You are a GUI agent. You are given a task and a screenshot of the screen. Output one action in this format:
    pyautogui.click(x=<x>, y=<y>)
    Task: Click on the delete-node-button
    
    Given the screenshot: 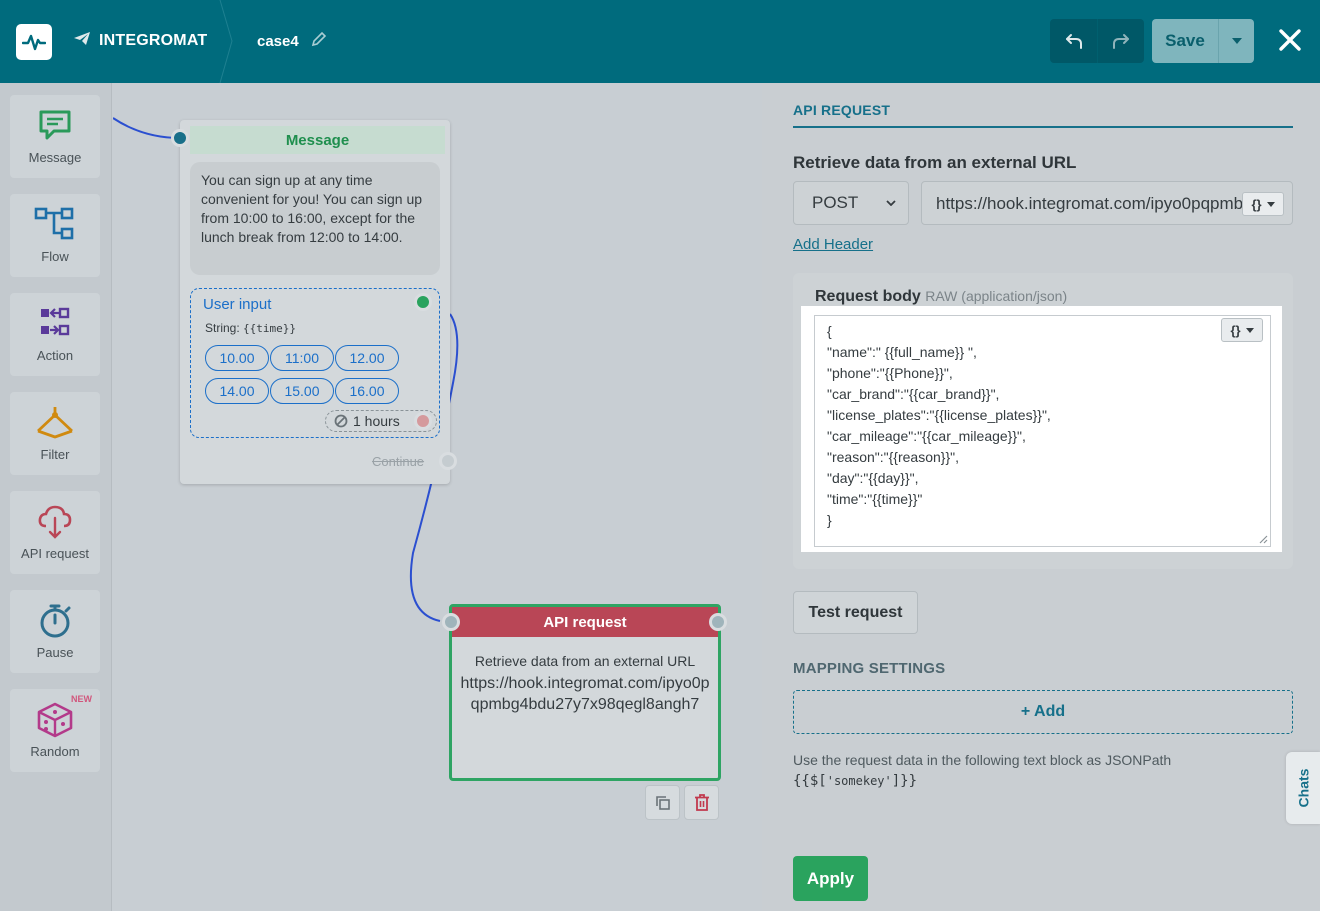 What is the action you would take?
    pyautogui.click(x=701, y=802)
    